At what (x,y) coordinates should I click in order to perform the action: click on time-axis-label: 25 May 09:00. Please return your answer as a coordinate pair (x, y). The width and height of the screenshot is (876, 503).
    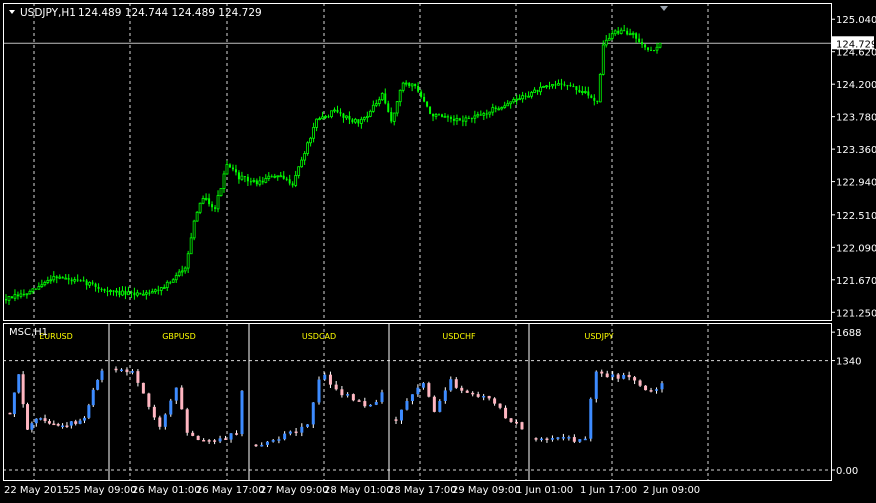
    Looking at the image, I should click on (102, 490).